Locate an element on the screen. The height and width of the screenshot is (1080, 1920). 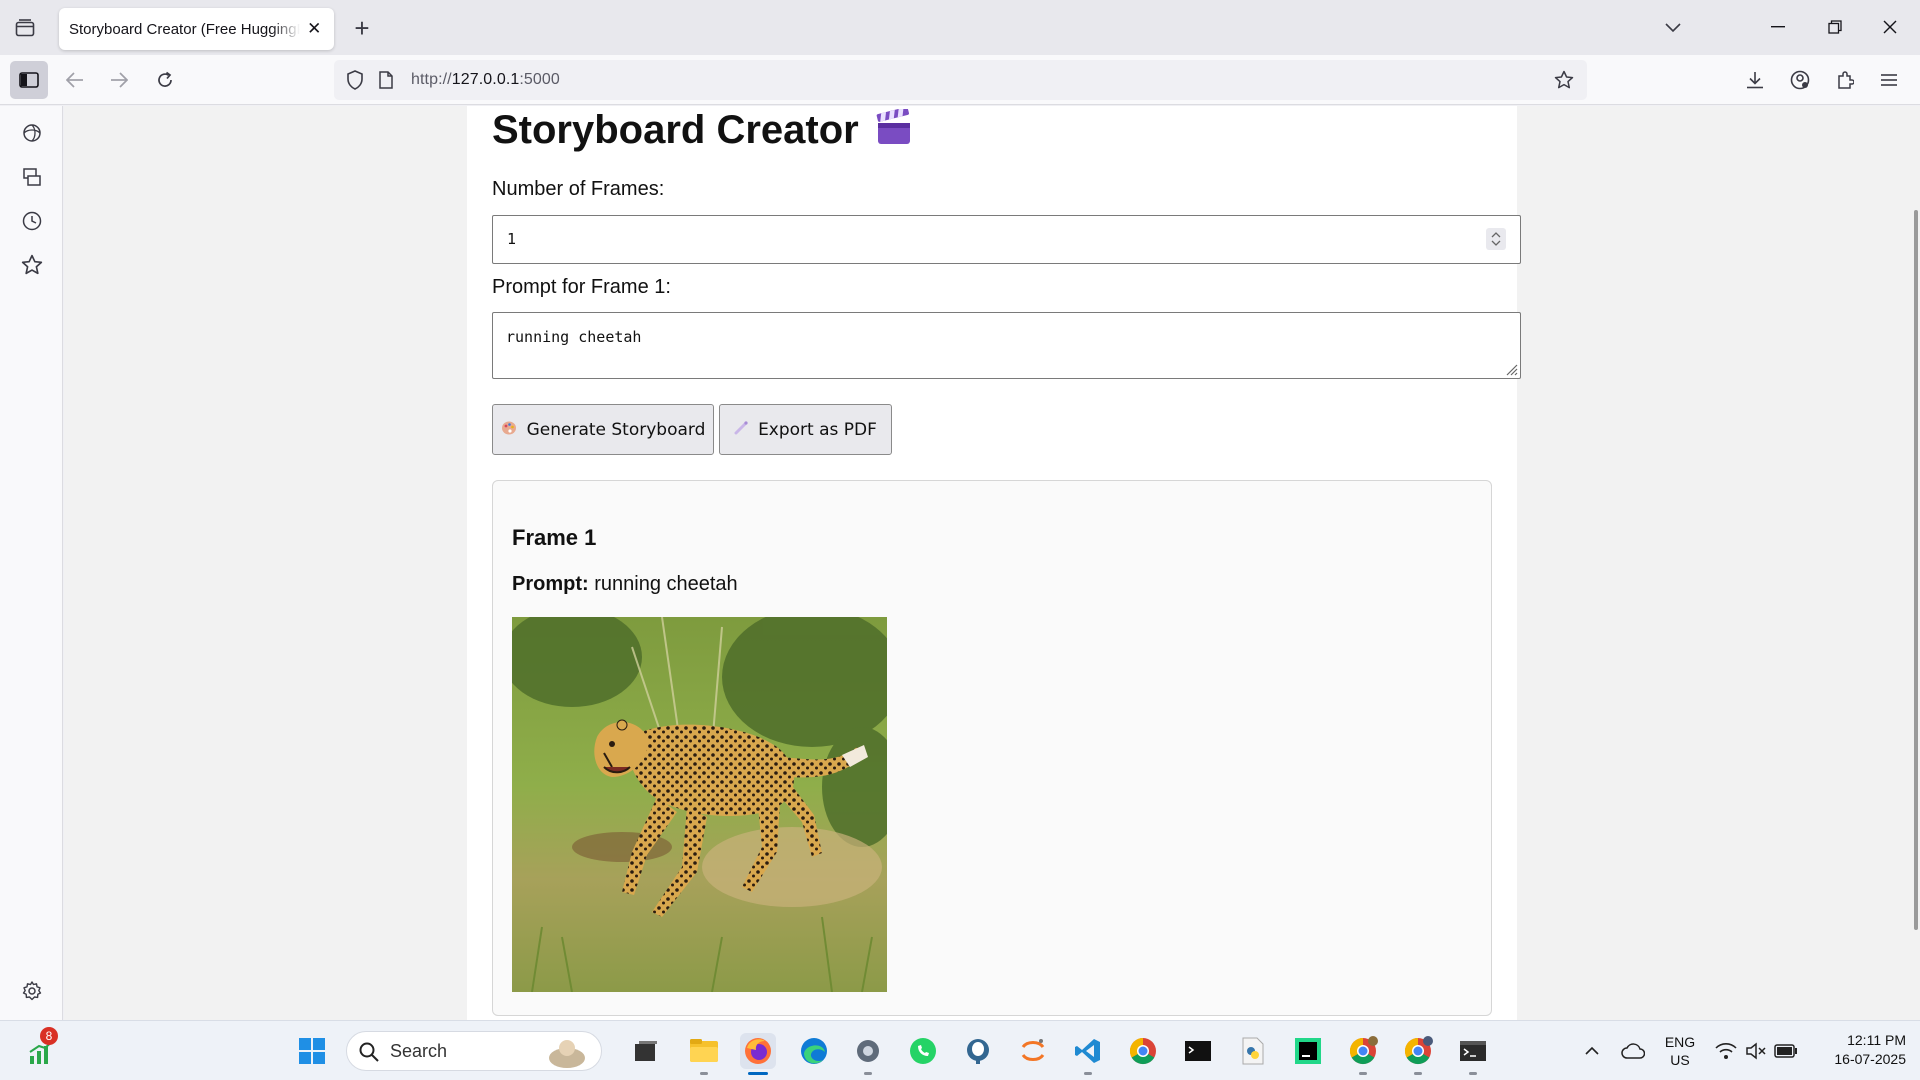
edge-icon is located at coordinates (814, 1051).